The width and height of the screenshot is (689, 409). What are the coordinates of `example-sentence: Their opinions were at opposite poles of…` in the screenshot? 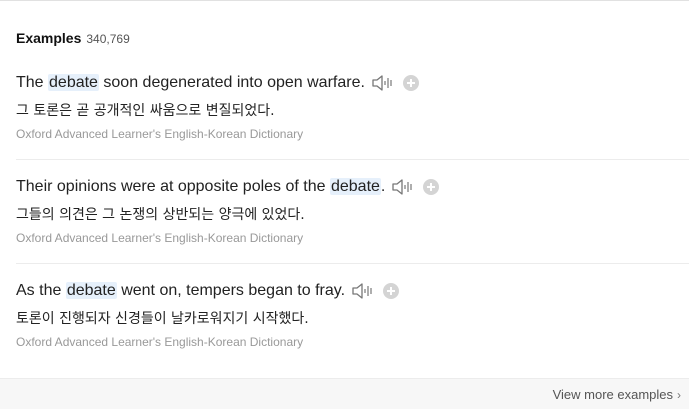 It's located at (200, 187).